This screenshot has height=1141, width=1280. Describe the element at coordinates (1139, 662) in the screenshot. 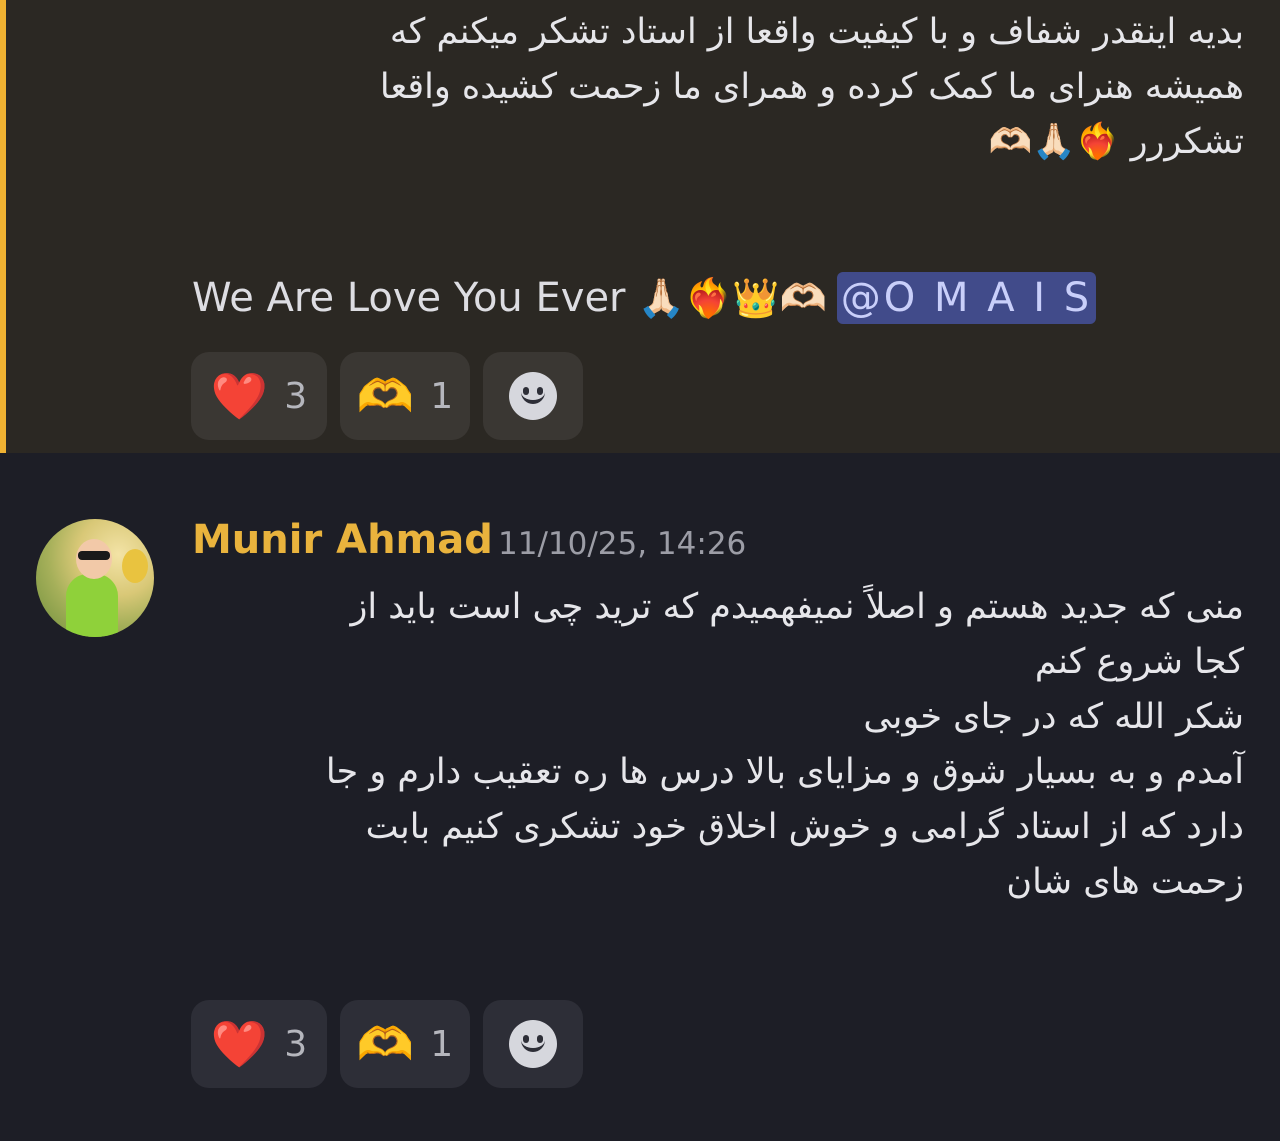

I see `message-2-line: کجا شروع کنم` at that location.